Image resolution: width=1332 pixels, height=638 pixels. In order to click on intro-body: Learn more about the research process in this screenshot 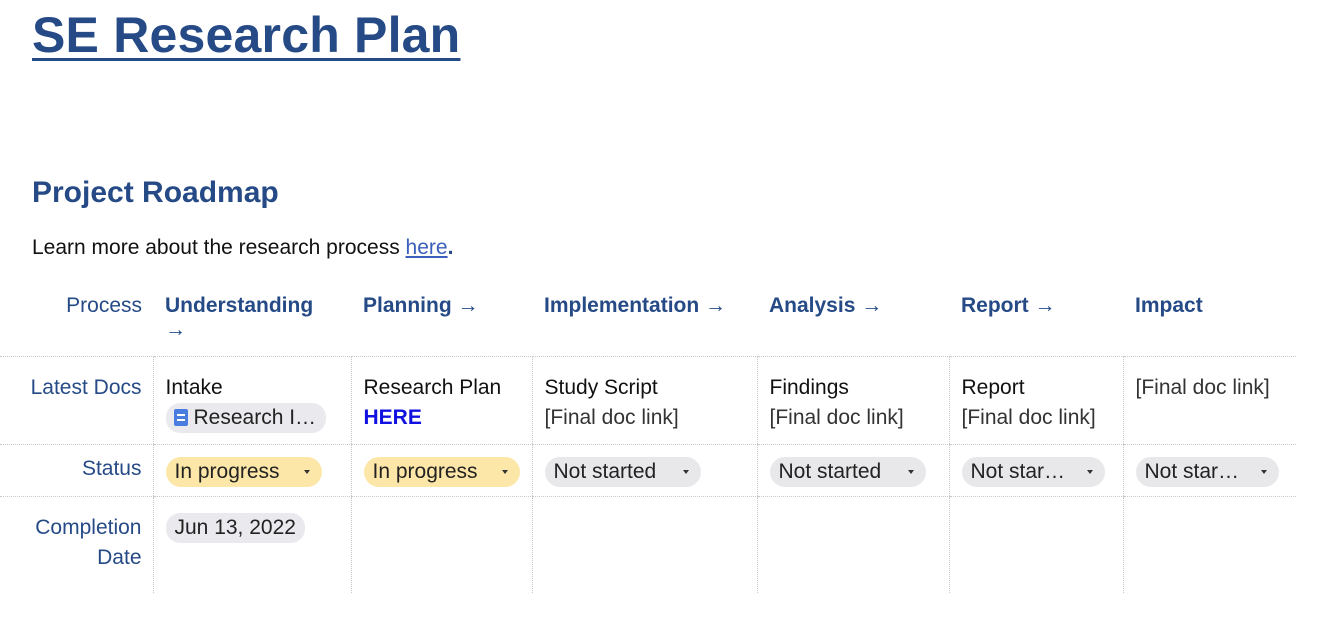, I will do `click(219, 247)`.